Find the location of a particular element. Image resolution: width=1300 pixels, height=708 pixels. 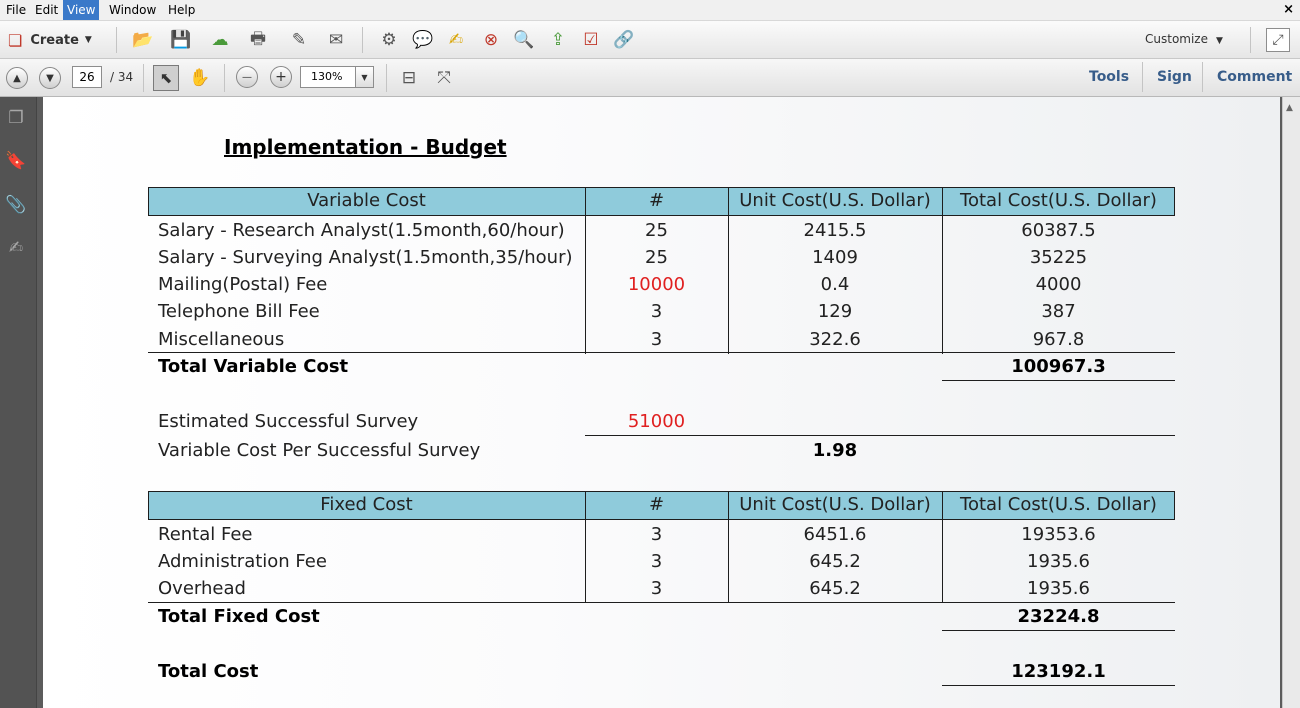

next-page-icon: ▼ is located at coordinates (50, 78).